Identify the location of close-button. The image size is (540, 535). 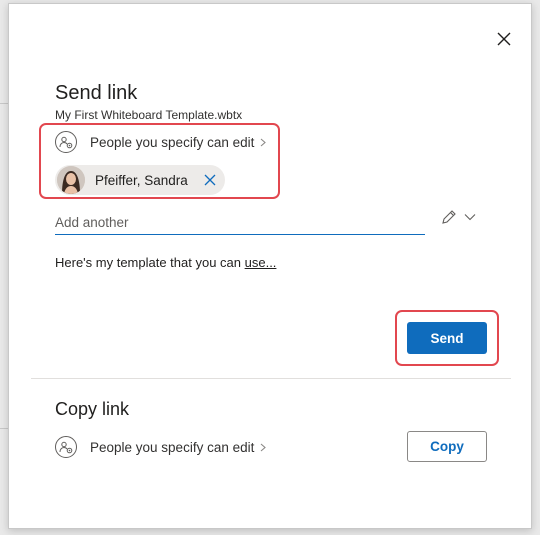
(504, 39).